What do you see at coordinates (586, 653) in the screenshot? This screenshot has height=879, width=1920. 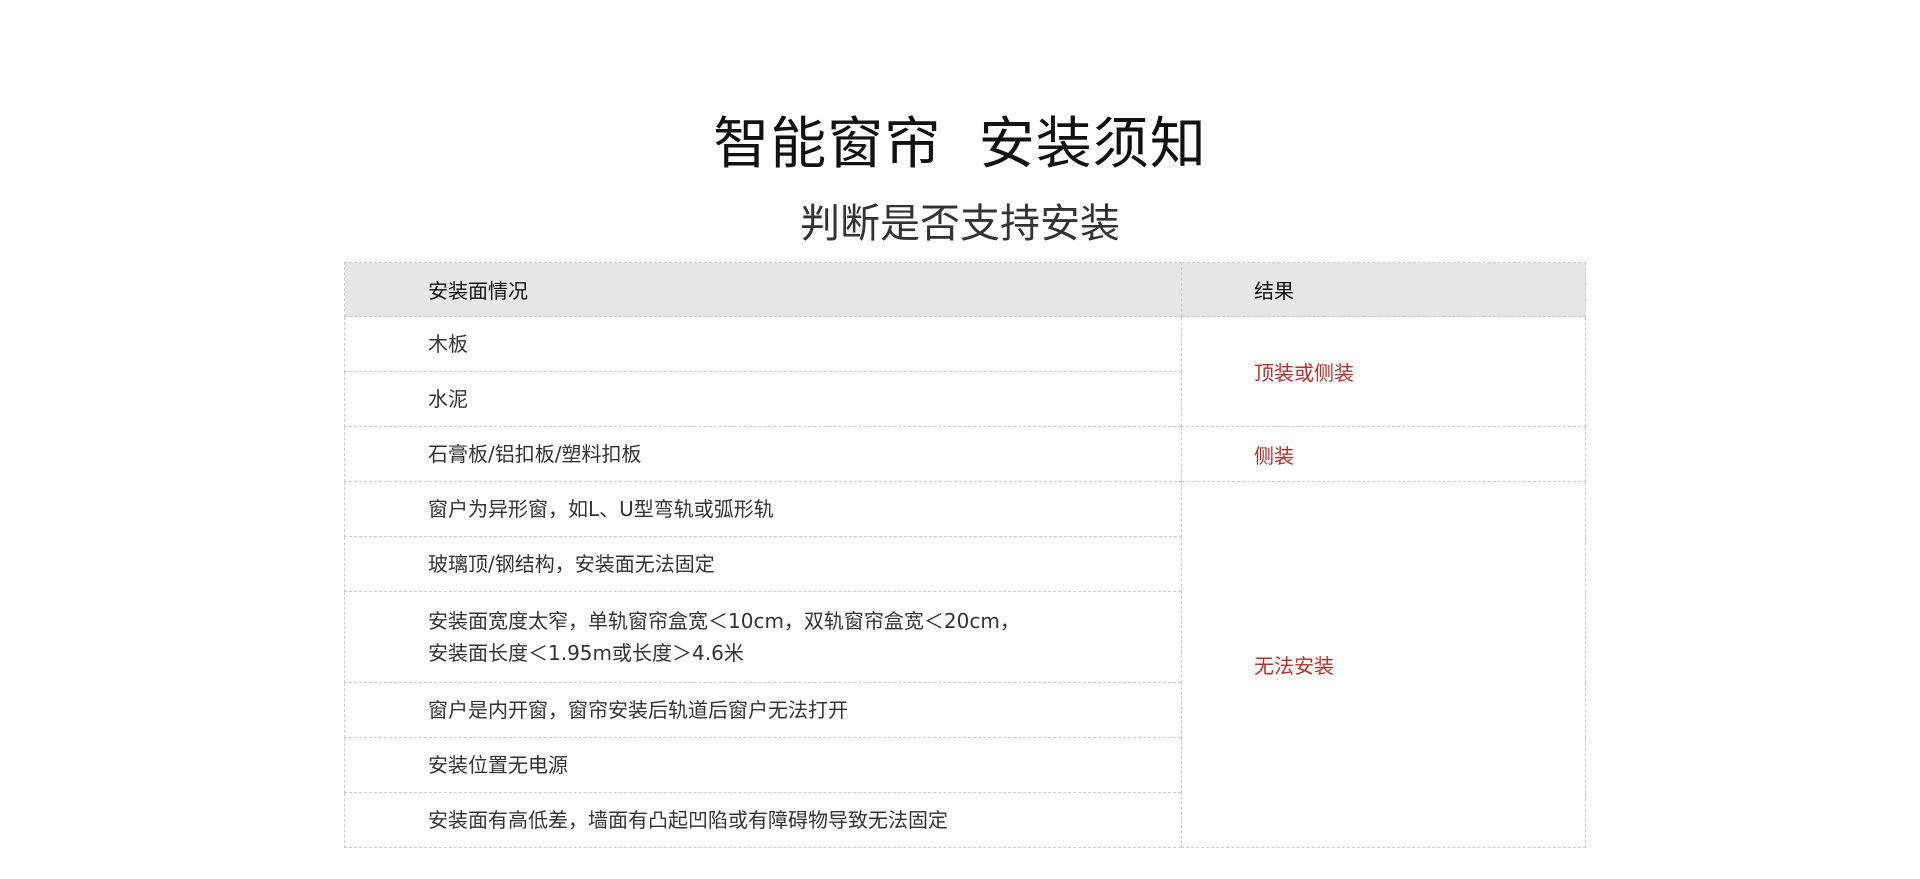 I see `condition-line: 安装面长度＜1.95m或长度＞4.6米` at bounding box center [586, 653].